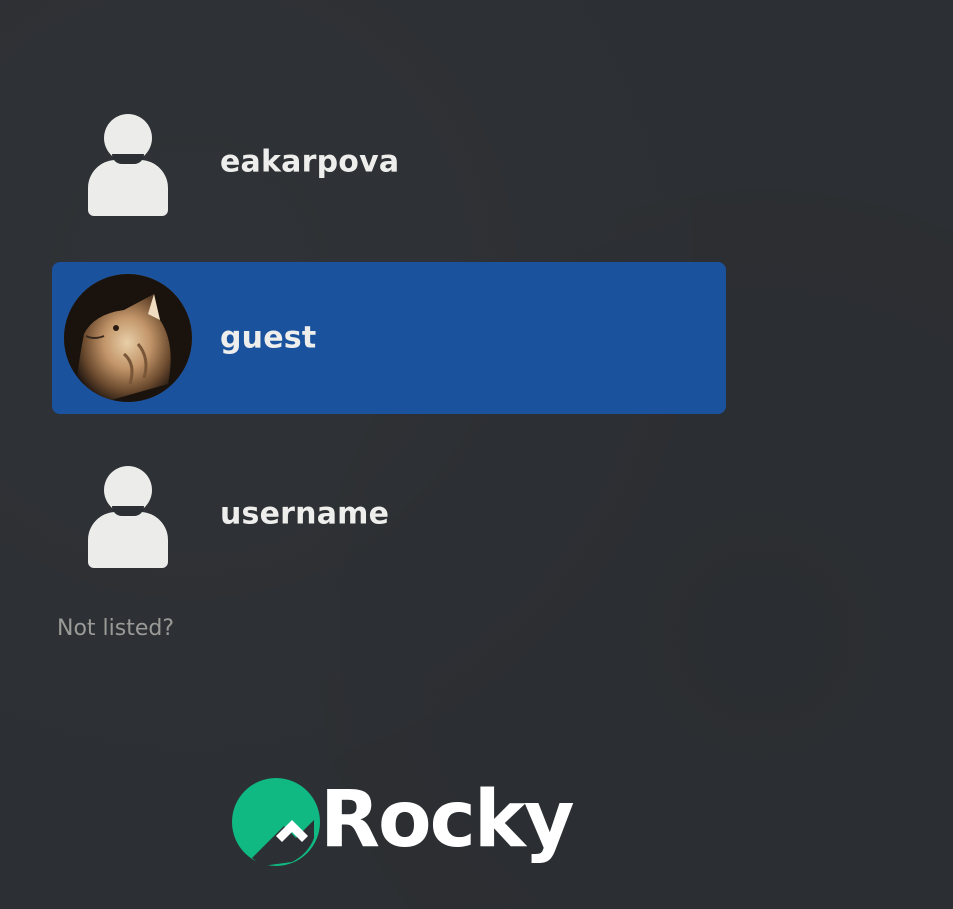 The width and height of the screenshot is (953, 909). I want to click on user-row-eakarpova: eakarpova, so click(389, 162).